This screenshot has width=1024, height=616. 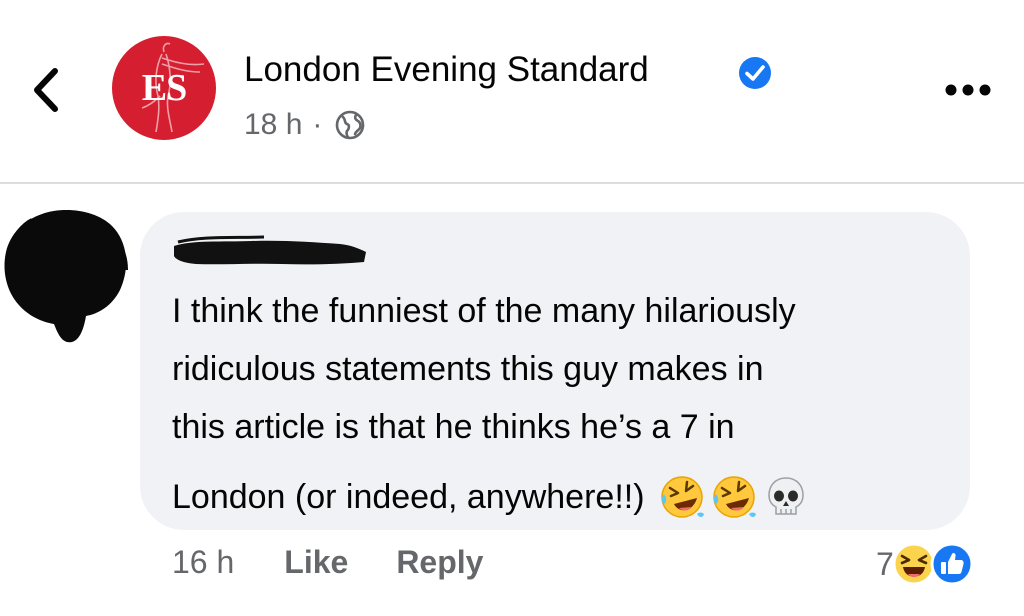 I want to click on chevron-left-icon, so click(x=46, y=90).